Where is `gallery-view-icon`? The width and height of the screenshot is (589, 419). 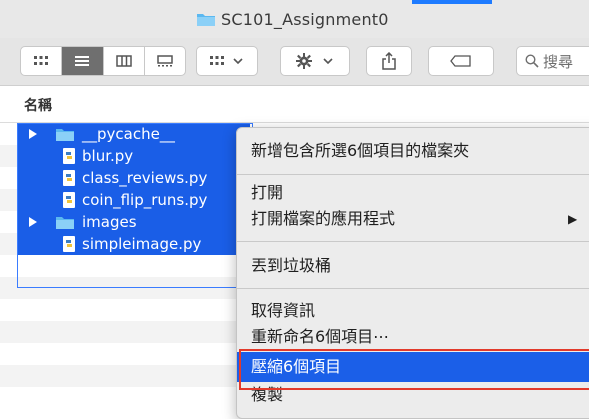 gallery-view-icon is located at coordinates (165, 61).